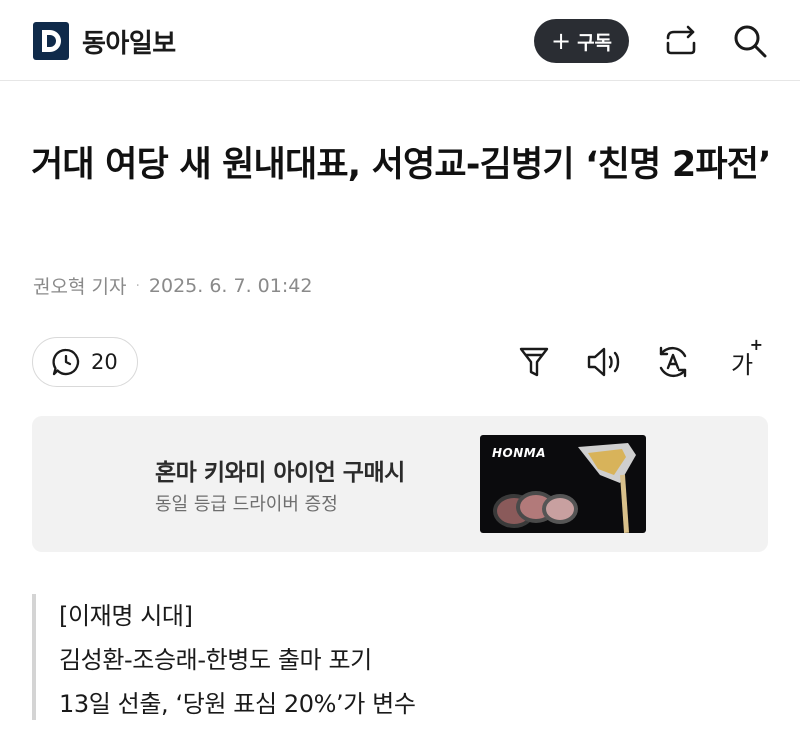 The height and width of the screenshot is (737, 800). Describe the element at coordinates (215, 660) in the screenshot. I see `summary-line: 김성환-조승래-한병도 출마 포기` at that location.